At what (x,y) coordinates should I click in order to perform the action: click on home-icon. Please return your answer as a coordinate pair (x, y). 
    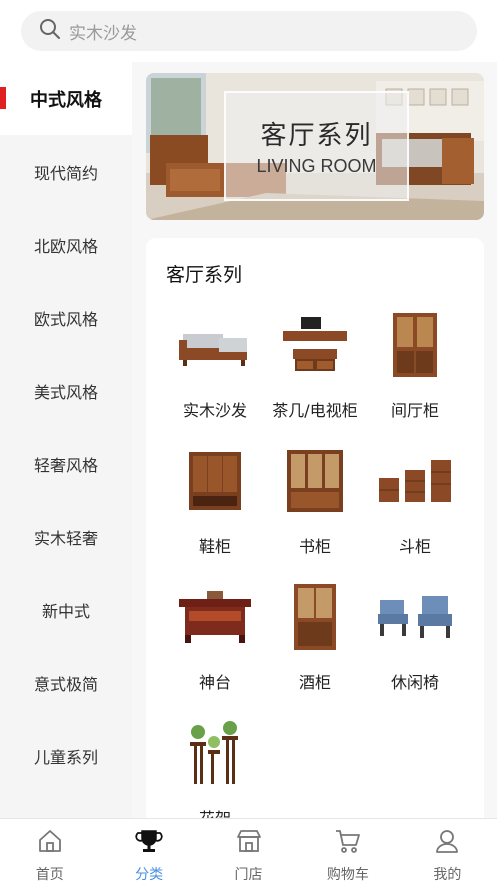
    Looking at the image, I should click on (50, 843).